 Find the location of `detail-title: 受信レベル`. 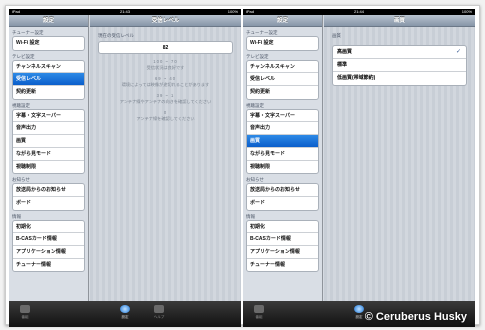

detail-title: 受信レベル is located at coordinates (165, 21).